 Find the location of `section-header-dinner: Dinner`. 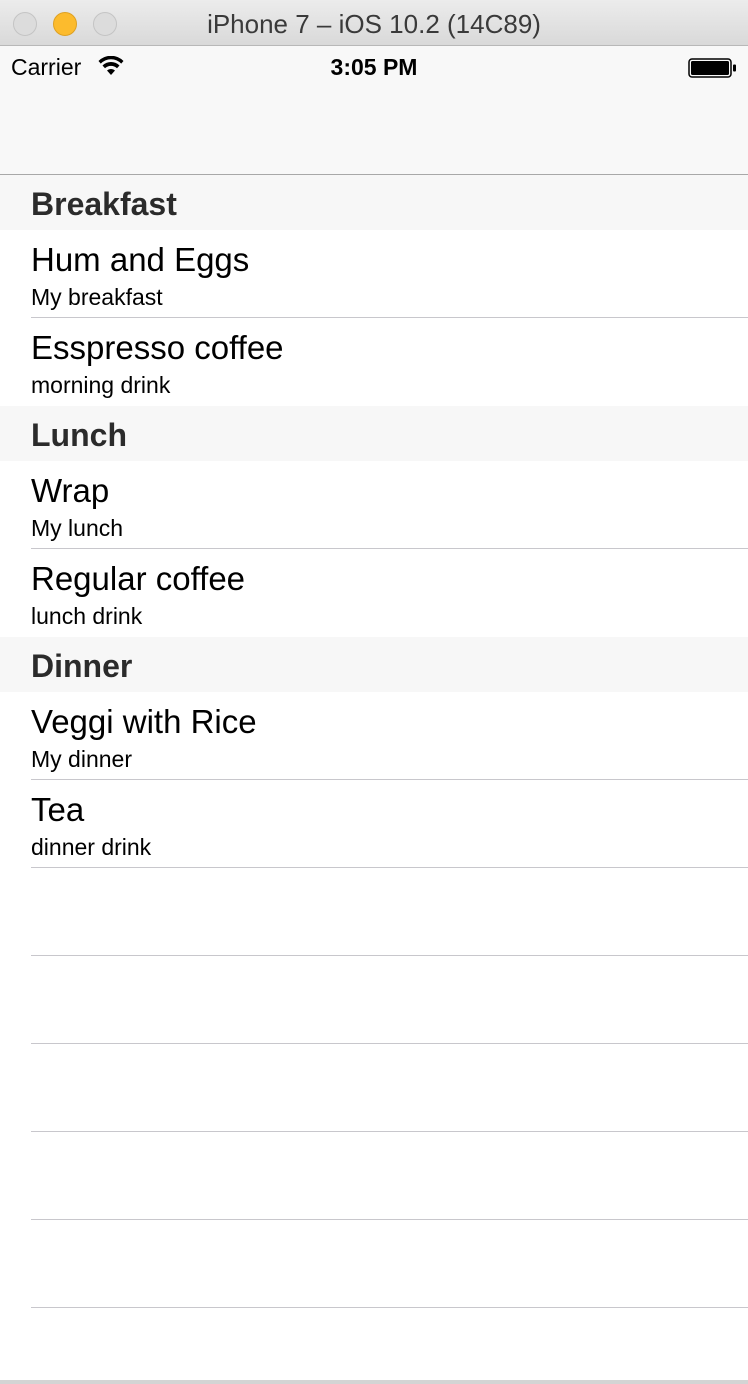

section-header-dinner: Dinner is located at coordinates (374, 664).